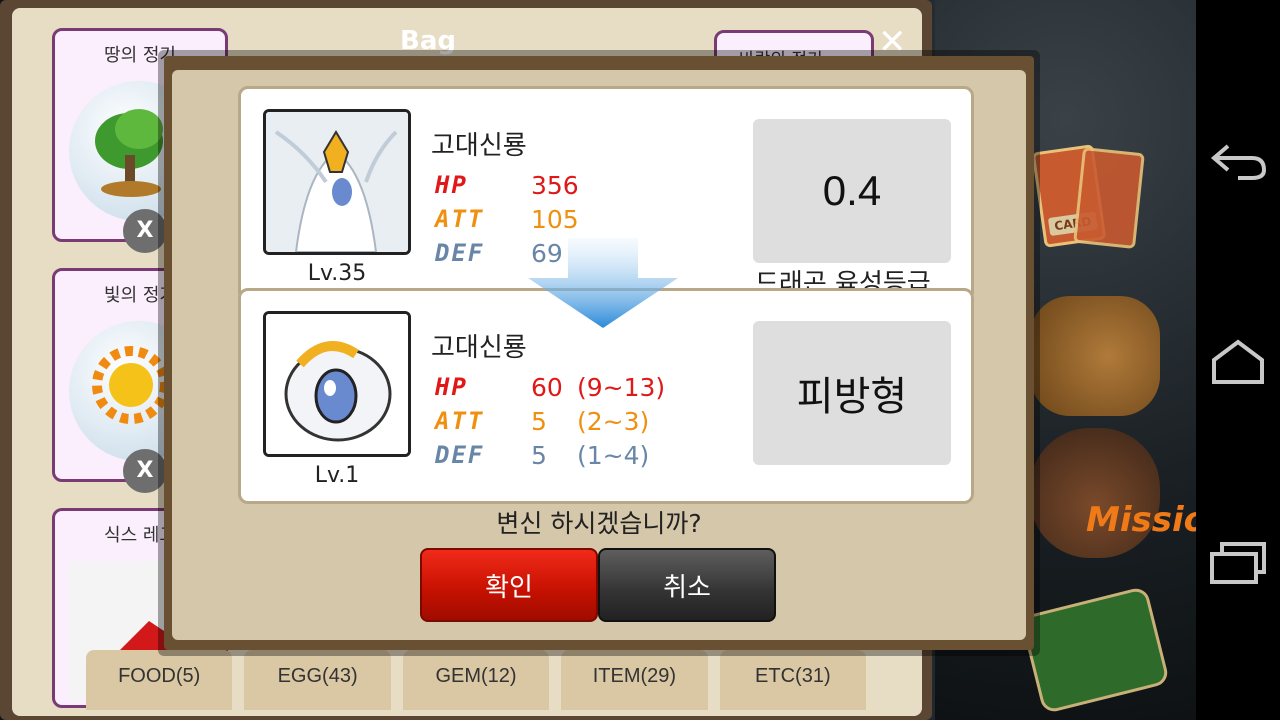 Image resolution: width=1280 pixels, height=720 pixels. Describe the element at coordinates (599, 523) in the screenshot. I see `transform-question: 변신 하시겠습니까?` at that location.